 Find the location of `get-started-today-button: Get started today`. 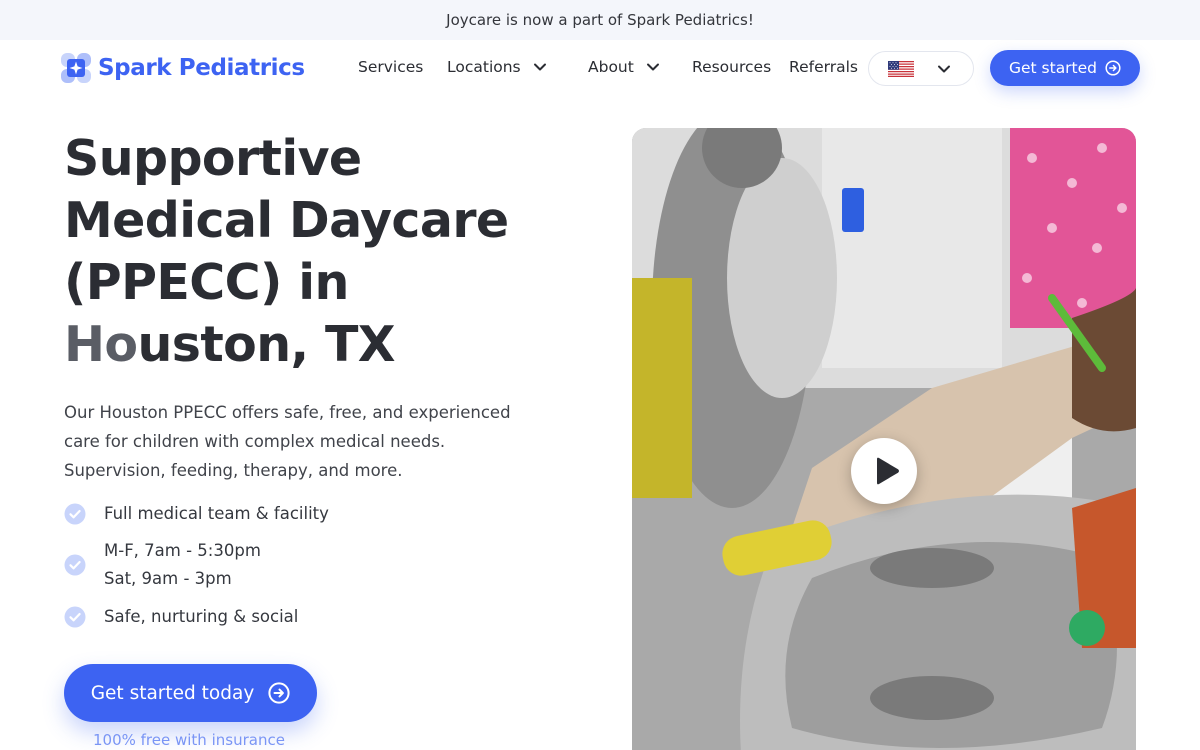

get-started-today-button: Get started today is located at coordinates (190, 693).